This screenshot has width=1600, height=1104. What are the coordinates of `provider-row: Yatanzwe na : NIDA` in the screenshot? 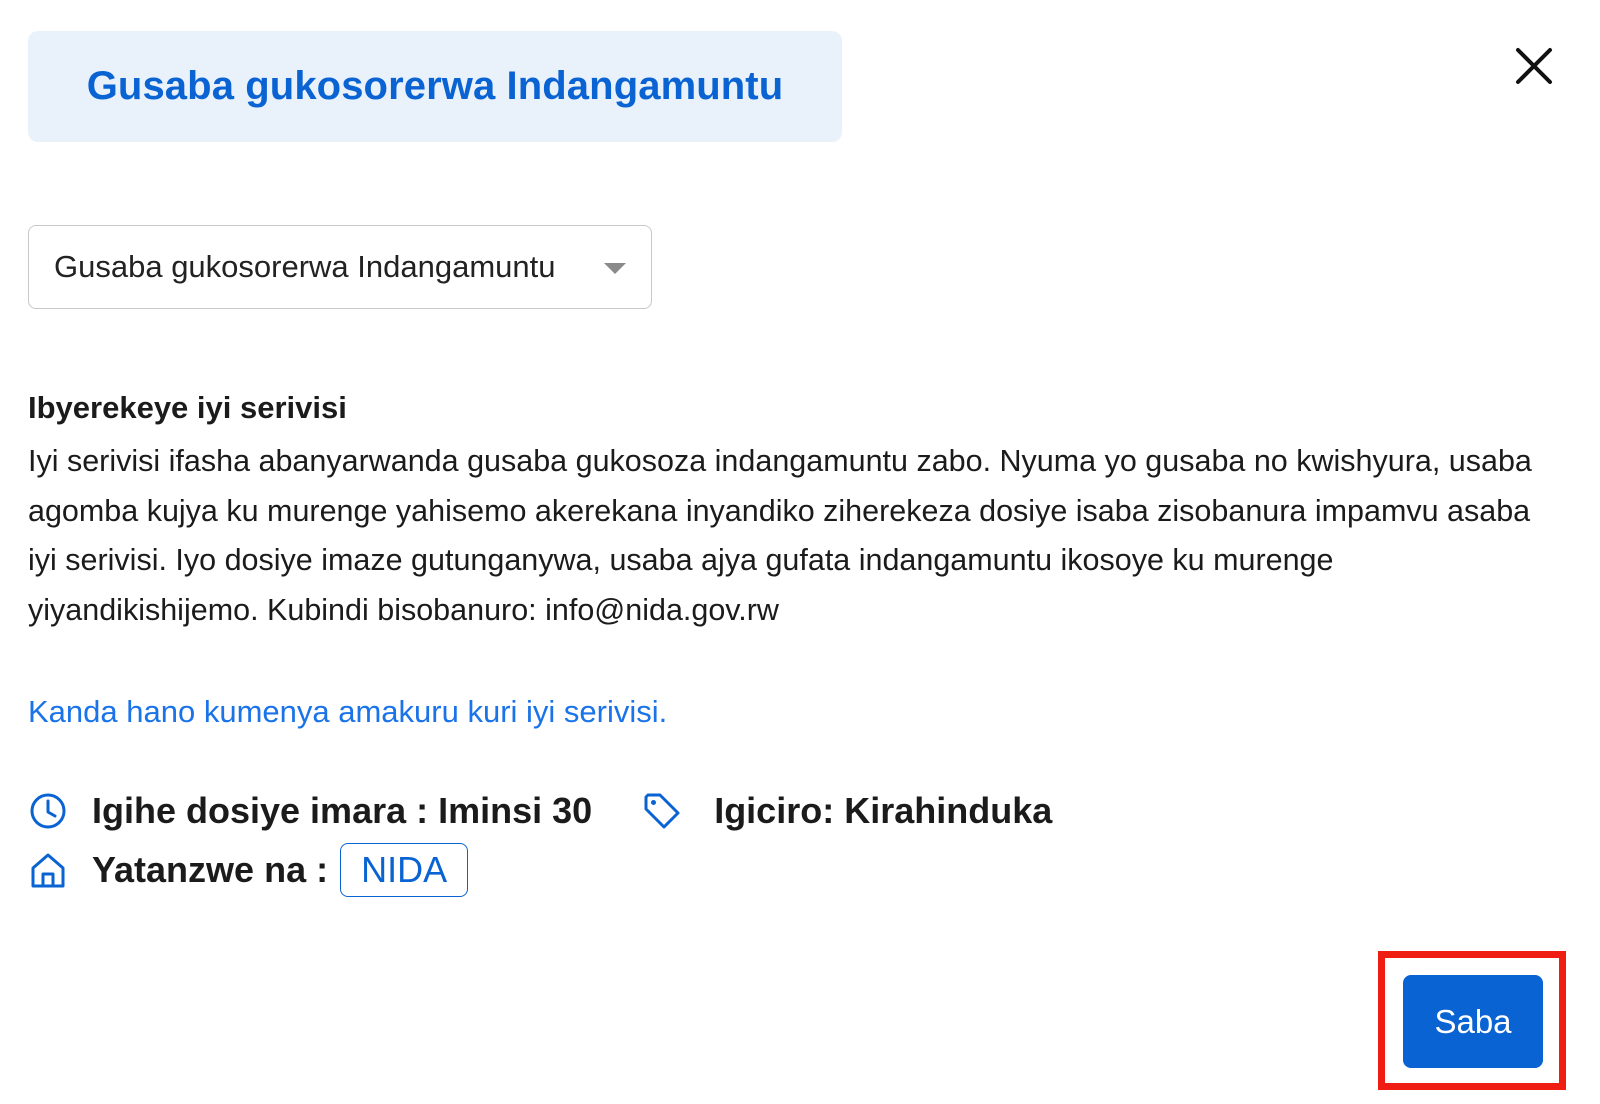 It's located at (248, 870).